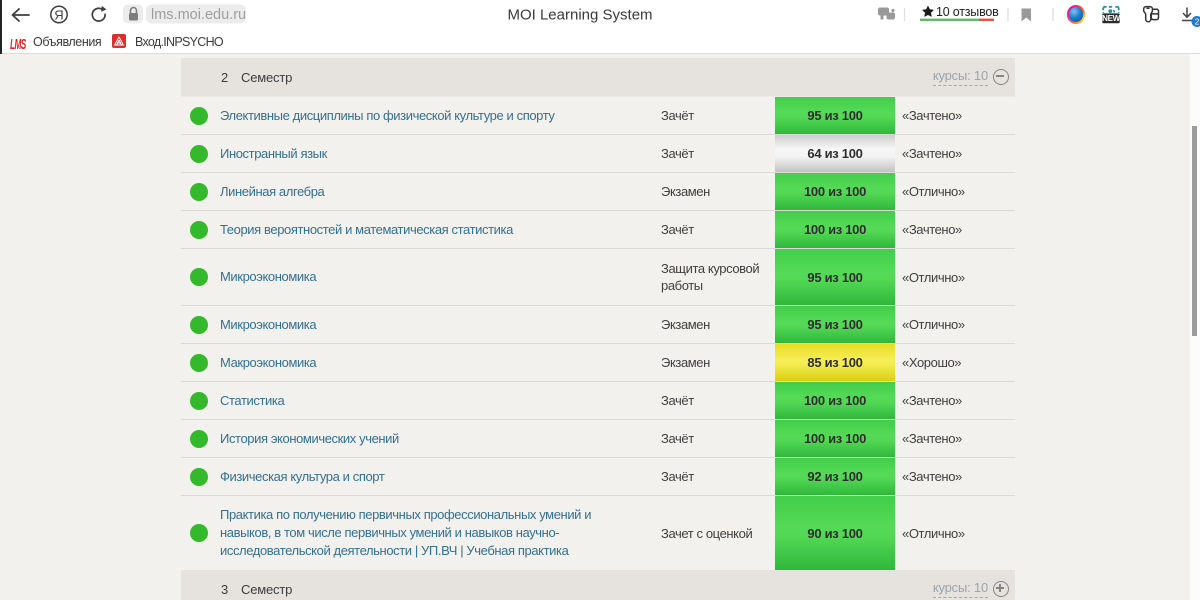  Describe the element at coordinates (58, 14) in the screenshot. I see `svg-text: Я` at that location.